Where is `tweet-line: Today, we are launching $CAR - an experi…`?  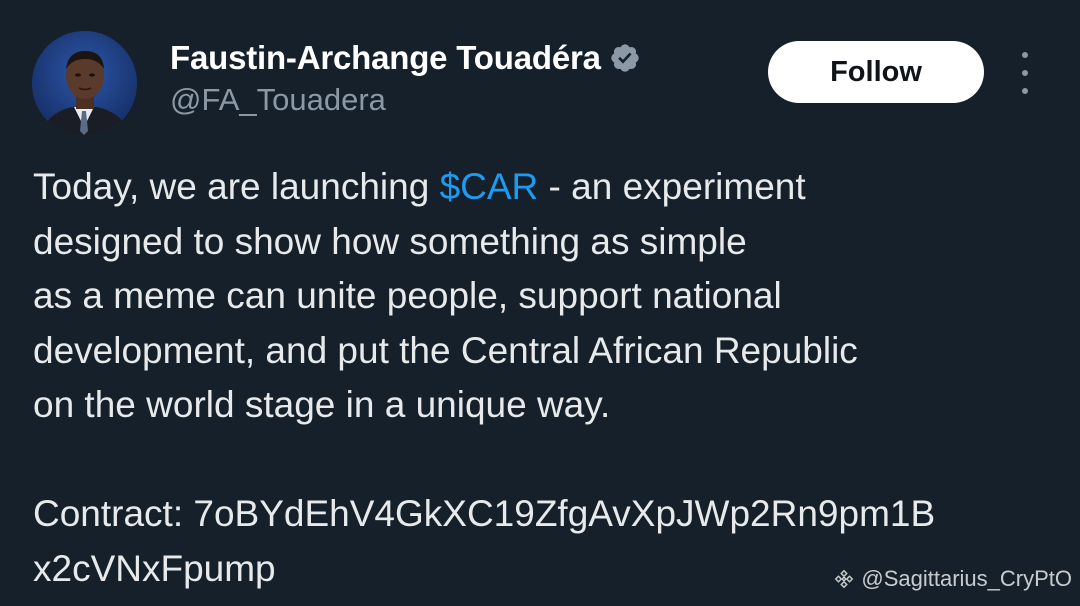
tweet-line: Today, we are launching $CAR - an experi… is located at coordinates (543, 187).